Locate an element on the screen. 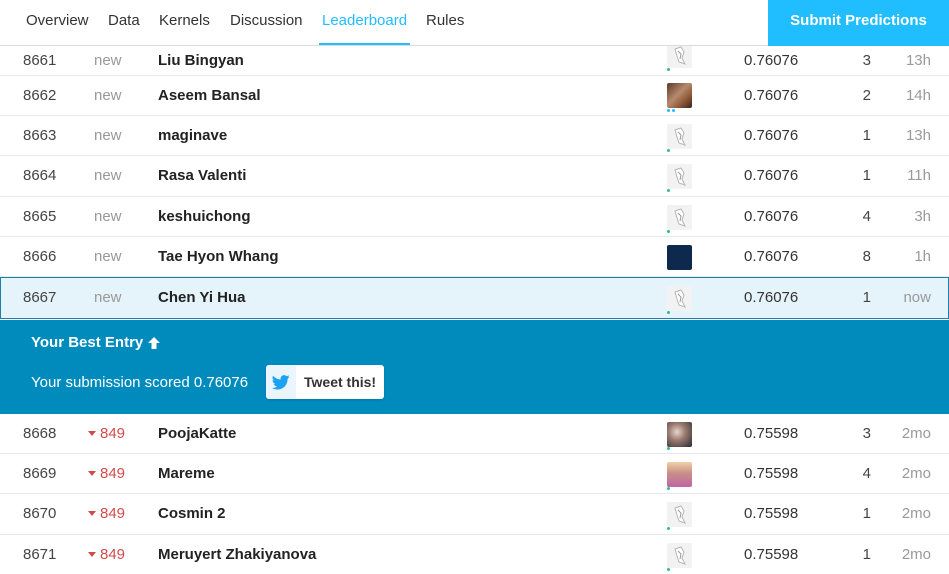 The image size is (949, 574). tab-leaderboard: Leaderboard is located at coordinates (364, 23).